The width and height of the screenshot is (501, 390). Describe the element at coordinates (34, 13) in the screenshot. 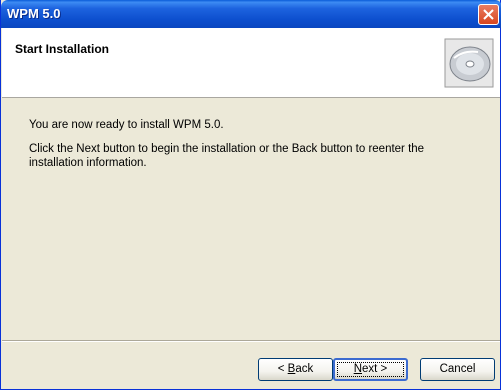

I see `window-title: WPM 5.0` at that location.